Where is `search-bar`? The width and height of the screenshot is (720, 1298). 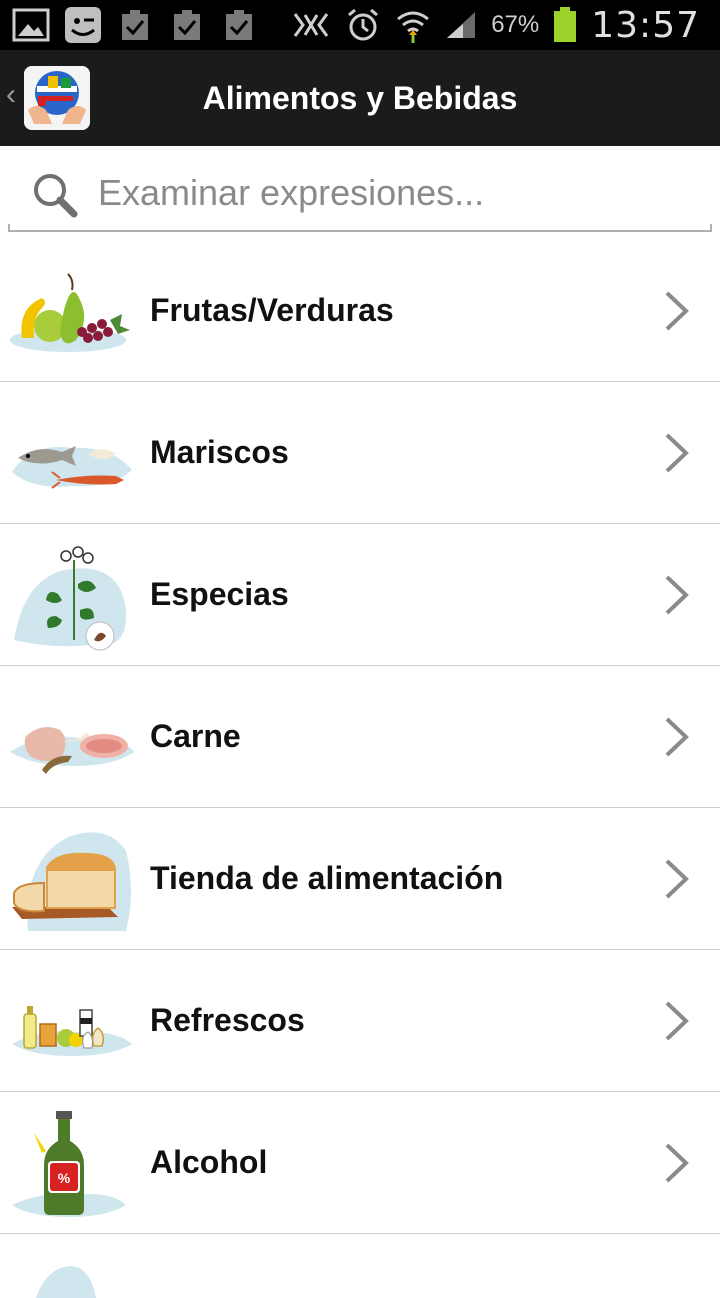
search-bar is located at coordinates (360, 191).